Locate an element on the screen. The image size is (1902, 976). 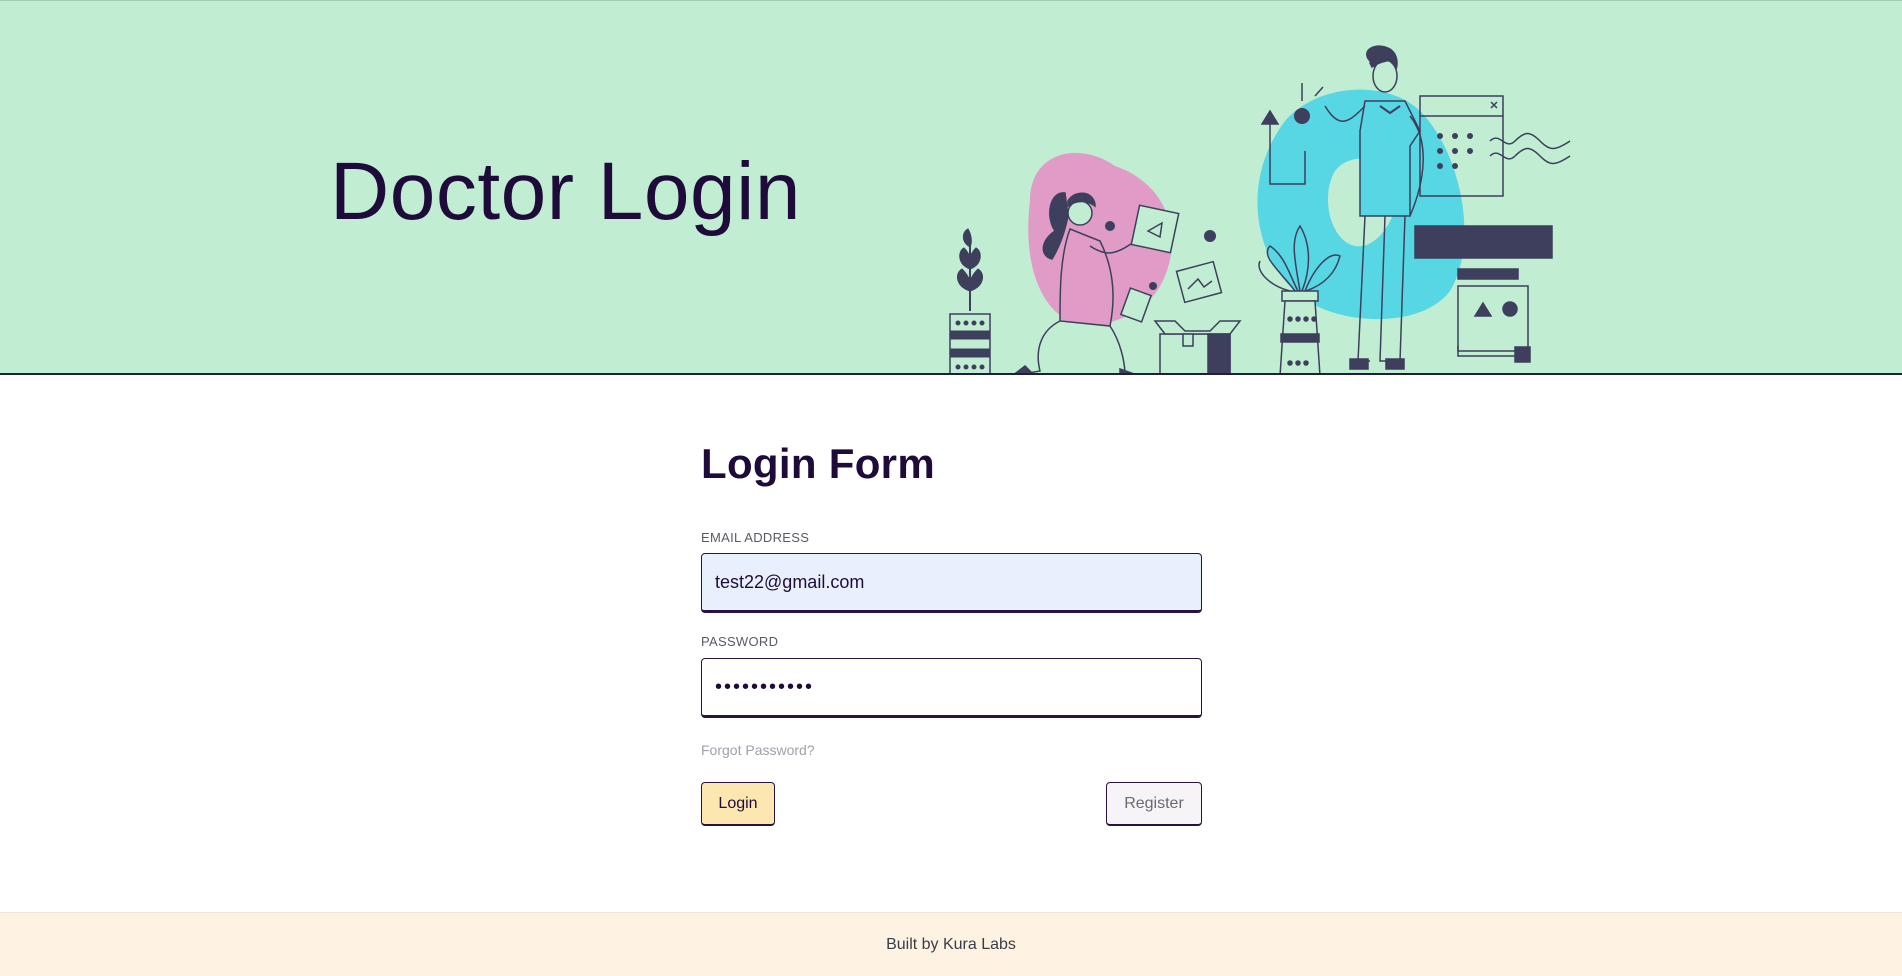
window-icon is located at coordinates (1492, 229).